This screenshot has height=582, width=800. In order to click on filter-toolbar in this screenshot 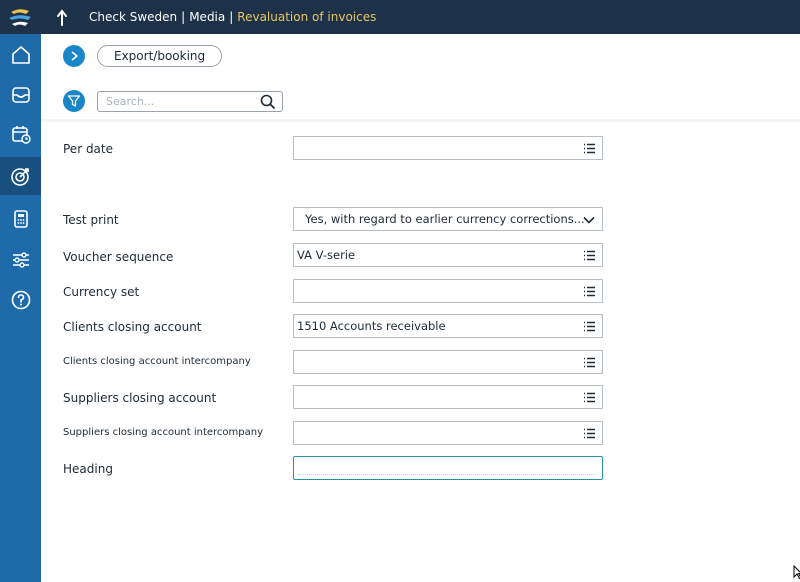, I will do `click(420, 100)`.